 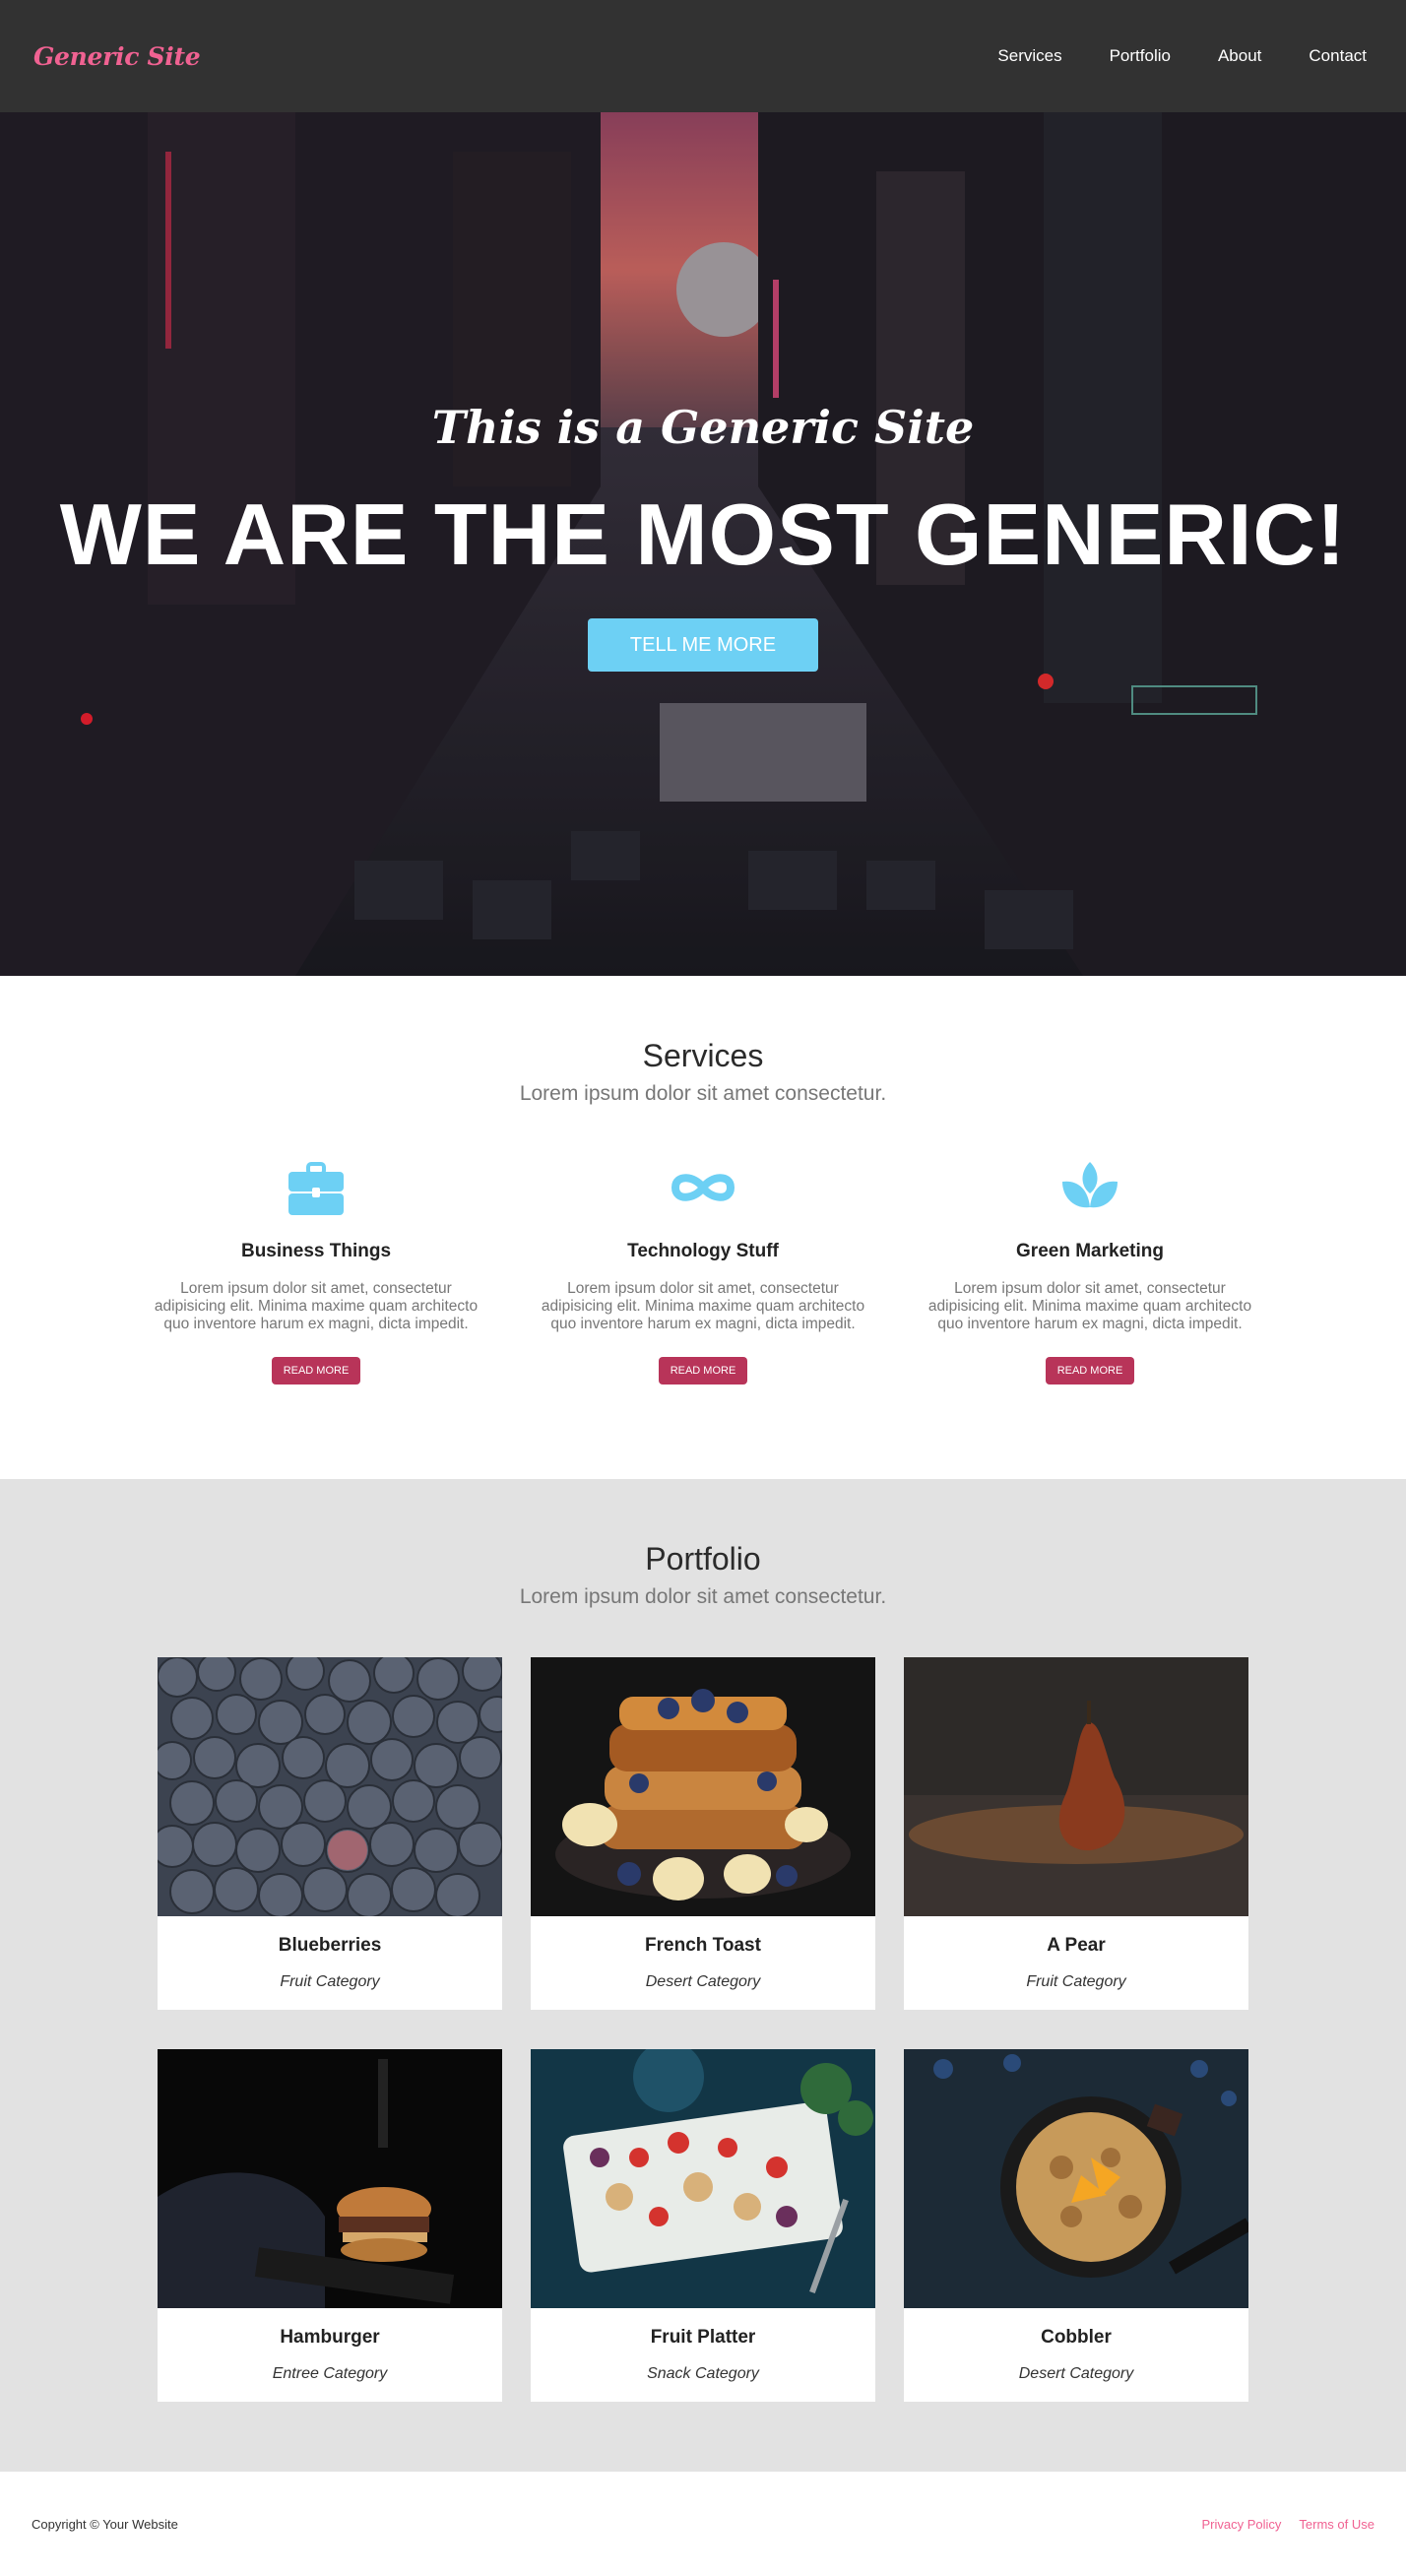 What do you see at coordinates (703, 534) in the screenshot?
I see `hero-title: WE ARE THE MOST GENERIC!` at bounding box center [703, 534].